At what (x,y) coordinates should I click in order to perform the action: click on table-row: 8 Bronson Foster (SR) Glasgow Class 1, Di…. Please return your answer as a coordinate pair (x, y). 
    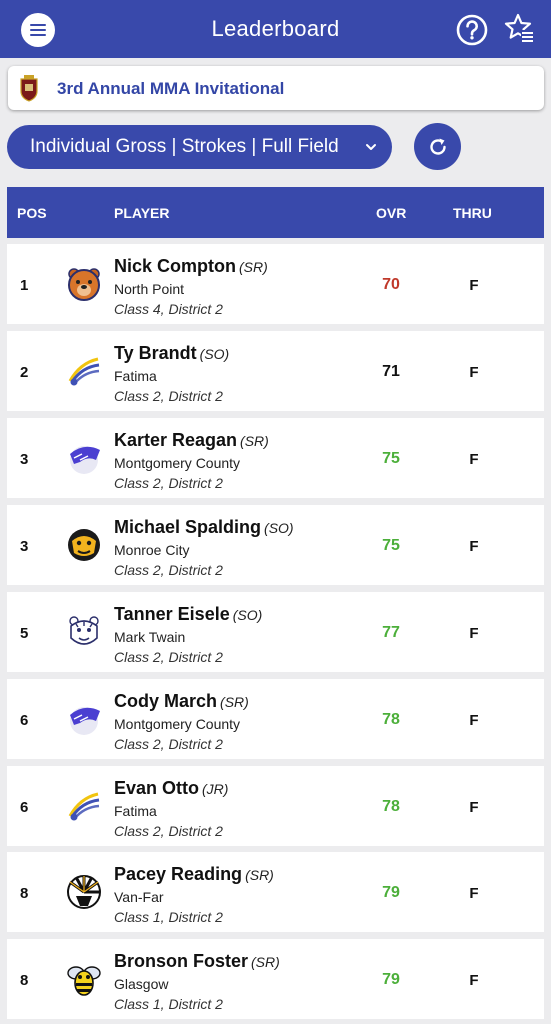
    Looking at the image, I should click on (275, 979).